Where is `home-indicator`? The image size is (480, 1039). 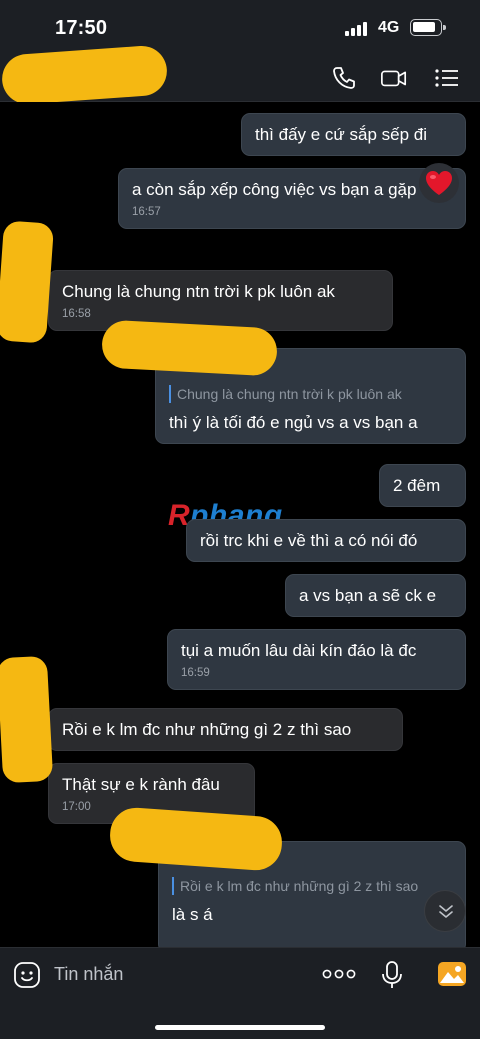
home-indicator is located at coordinates (240, 1027).